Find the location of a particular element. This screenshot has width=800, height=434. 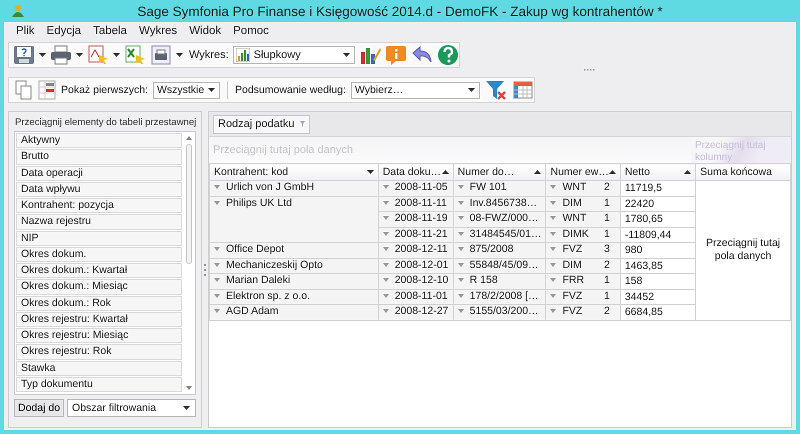

area-dropdown: Obszar filtrowania is located at coordinates (131, 408).